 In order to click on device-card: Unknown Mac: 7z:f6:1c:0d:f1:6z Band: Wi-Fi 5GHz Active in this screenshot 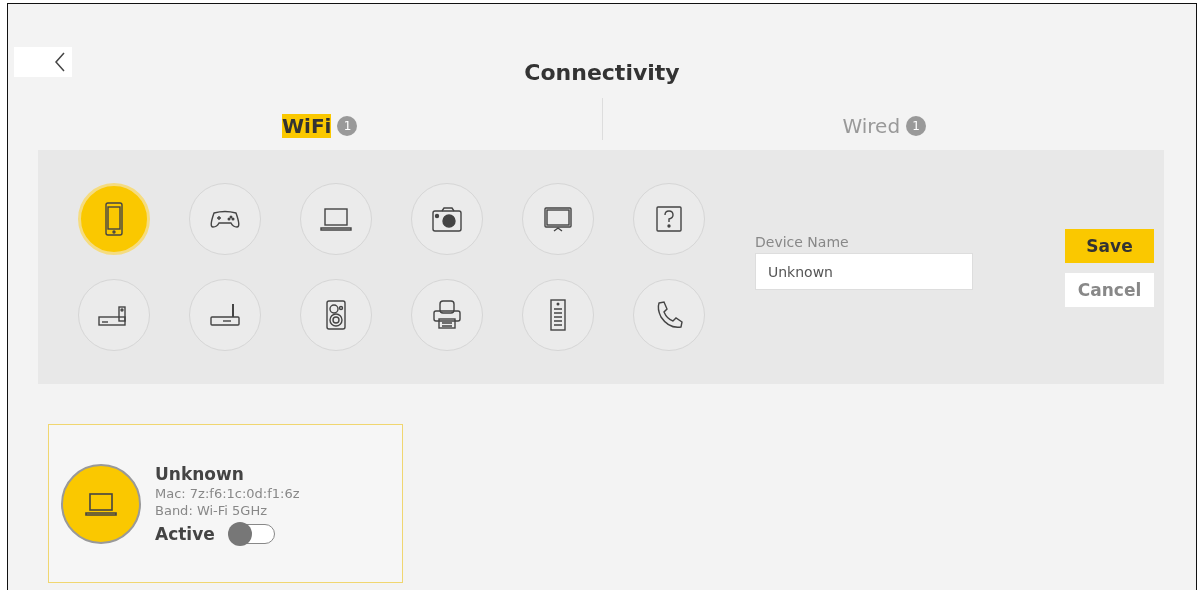, I will do `click(225, 503)`.